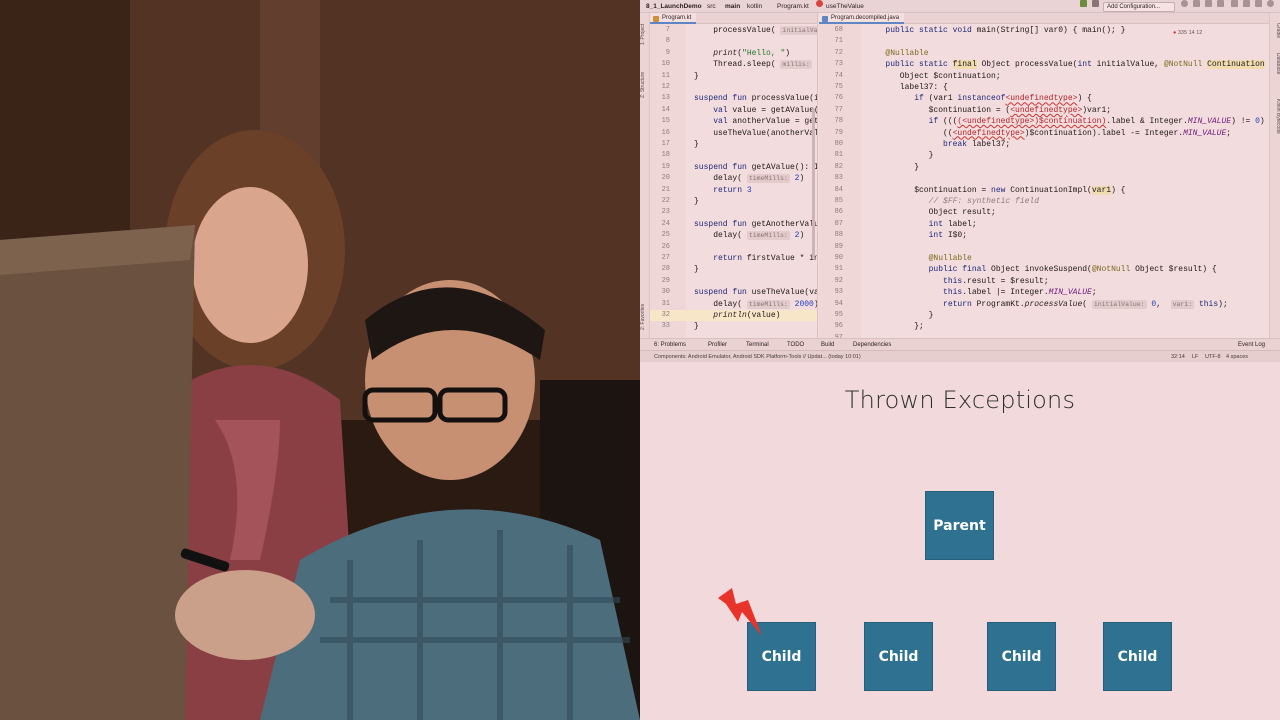 This screenshot has height=720, width=1280. I want to click on tab-program-kt: Program.kt, so click(673, 18).